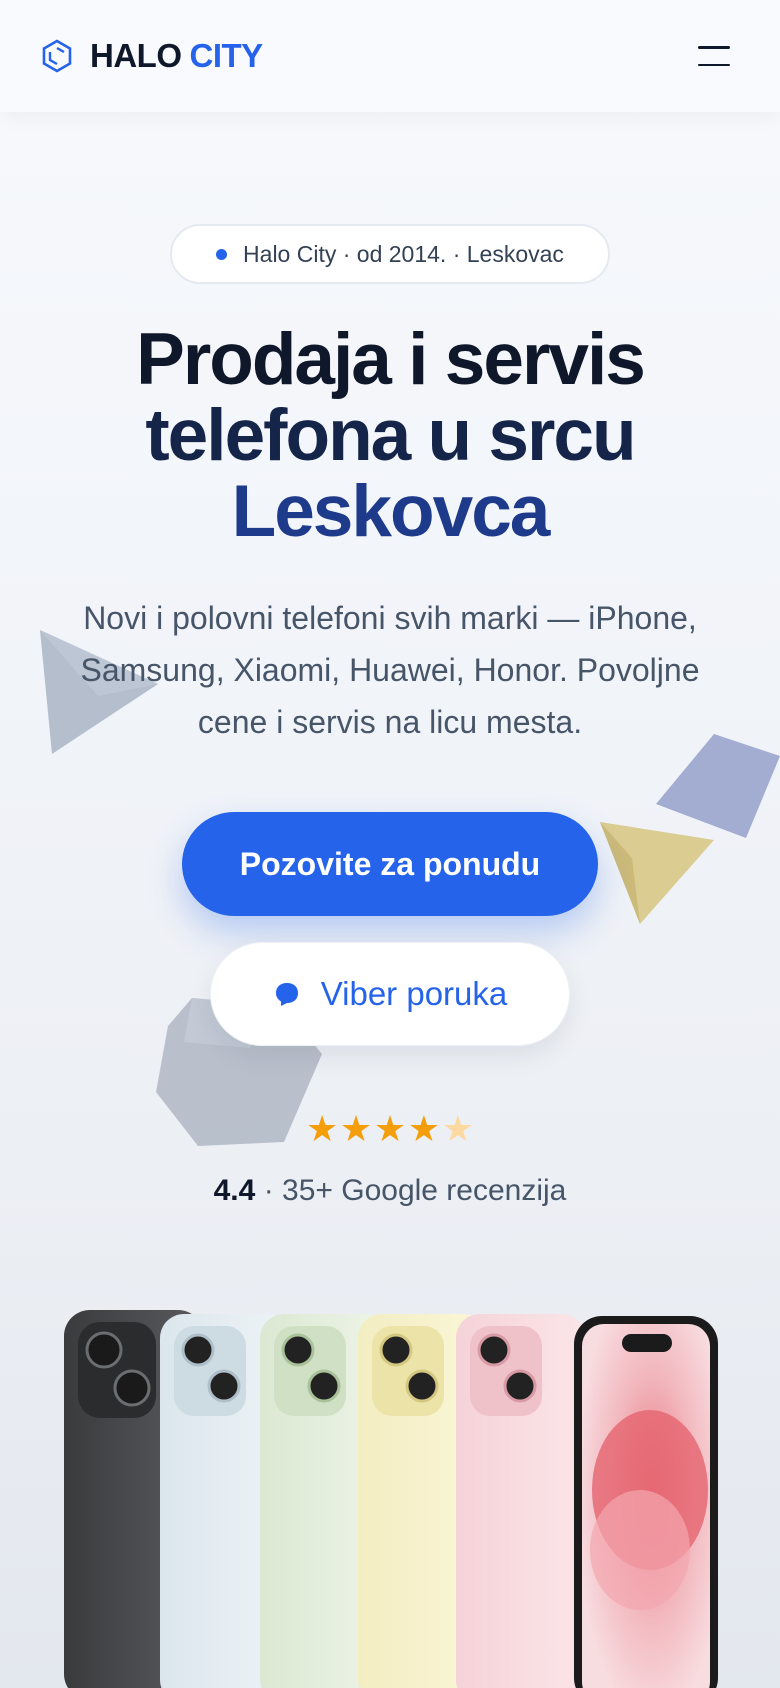  What do you see at coordinates (657, 873) in the screenshot?
I see `decorative-pyramid-shape` at bounding box center [657, 873].